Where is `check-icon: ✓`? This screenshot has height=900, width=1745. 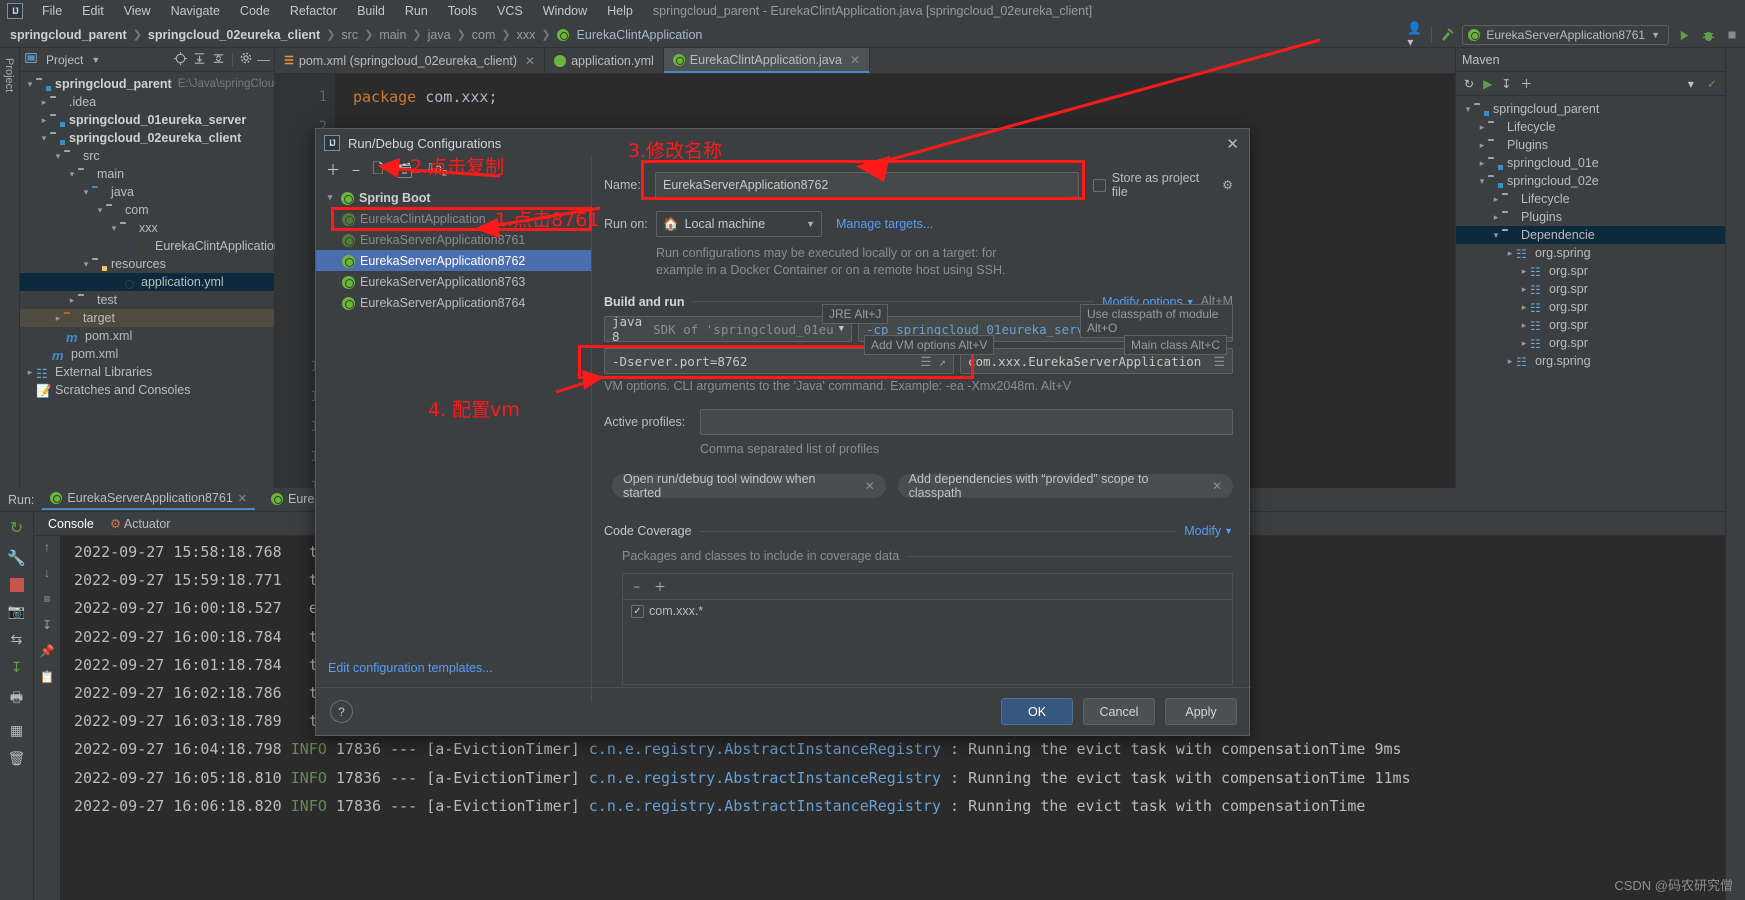 check-icon: ✓ is located at coordinates (1712, 84).